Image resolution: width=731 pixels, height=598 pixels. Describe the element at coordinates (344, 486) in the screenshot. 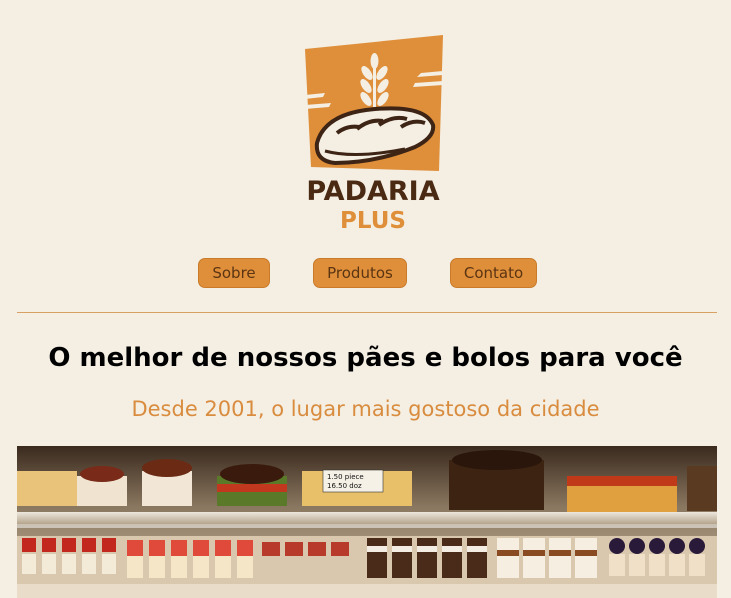

I see `price-tag-line2: 16.50 doz` at that location.